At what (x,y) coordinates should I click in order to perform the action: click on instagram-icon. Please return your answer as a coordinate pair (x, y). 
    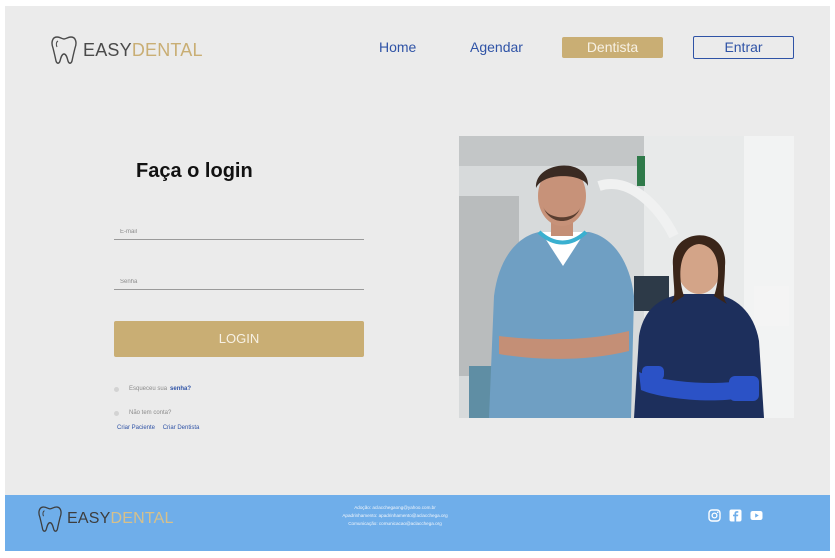
    Looking at the image, I should click on (714, 515).